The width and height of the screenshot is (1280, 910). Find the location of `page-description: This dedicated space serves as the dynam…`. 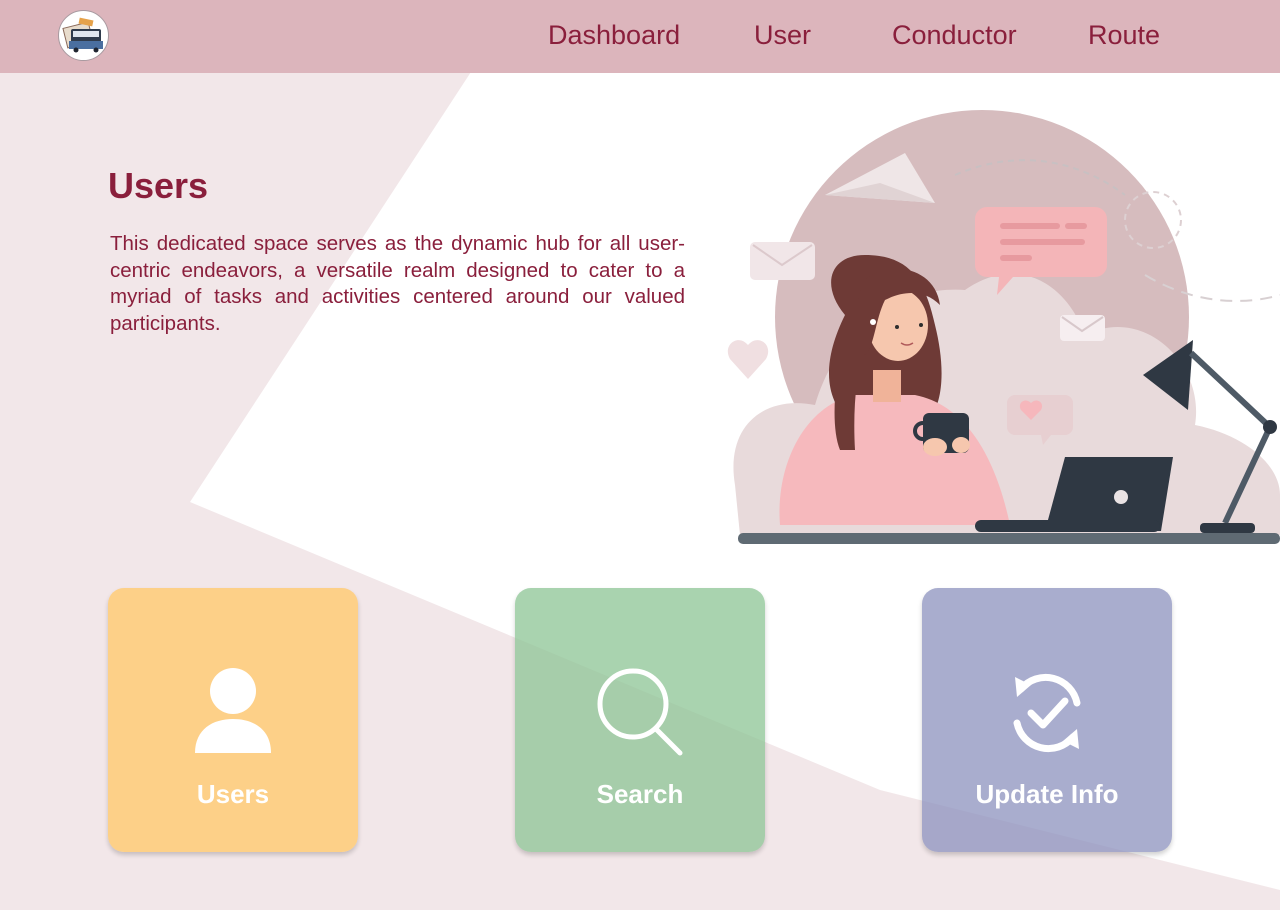

page-description: This dedicated space serves as the dynam… is located at coordinates (397, 283).